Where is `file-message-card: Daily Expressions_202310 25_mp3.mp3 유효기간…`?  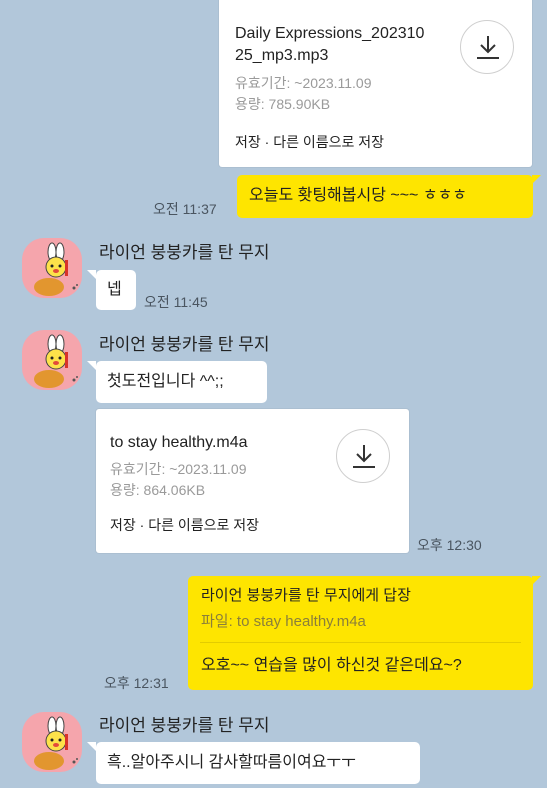
file-message-card: Daily Expressions_202310 25_mp3.mp3 유효기간… is located at coordinates (375, 83).